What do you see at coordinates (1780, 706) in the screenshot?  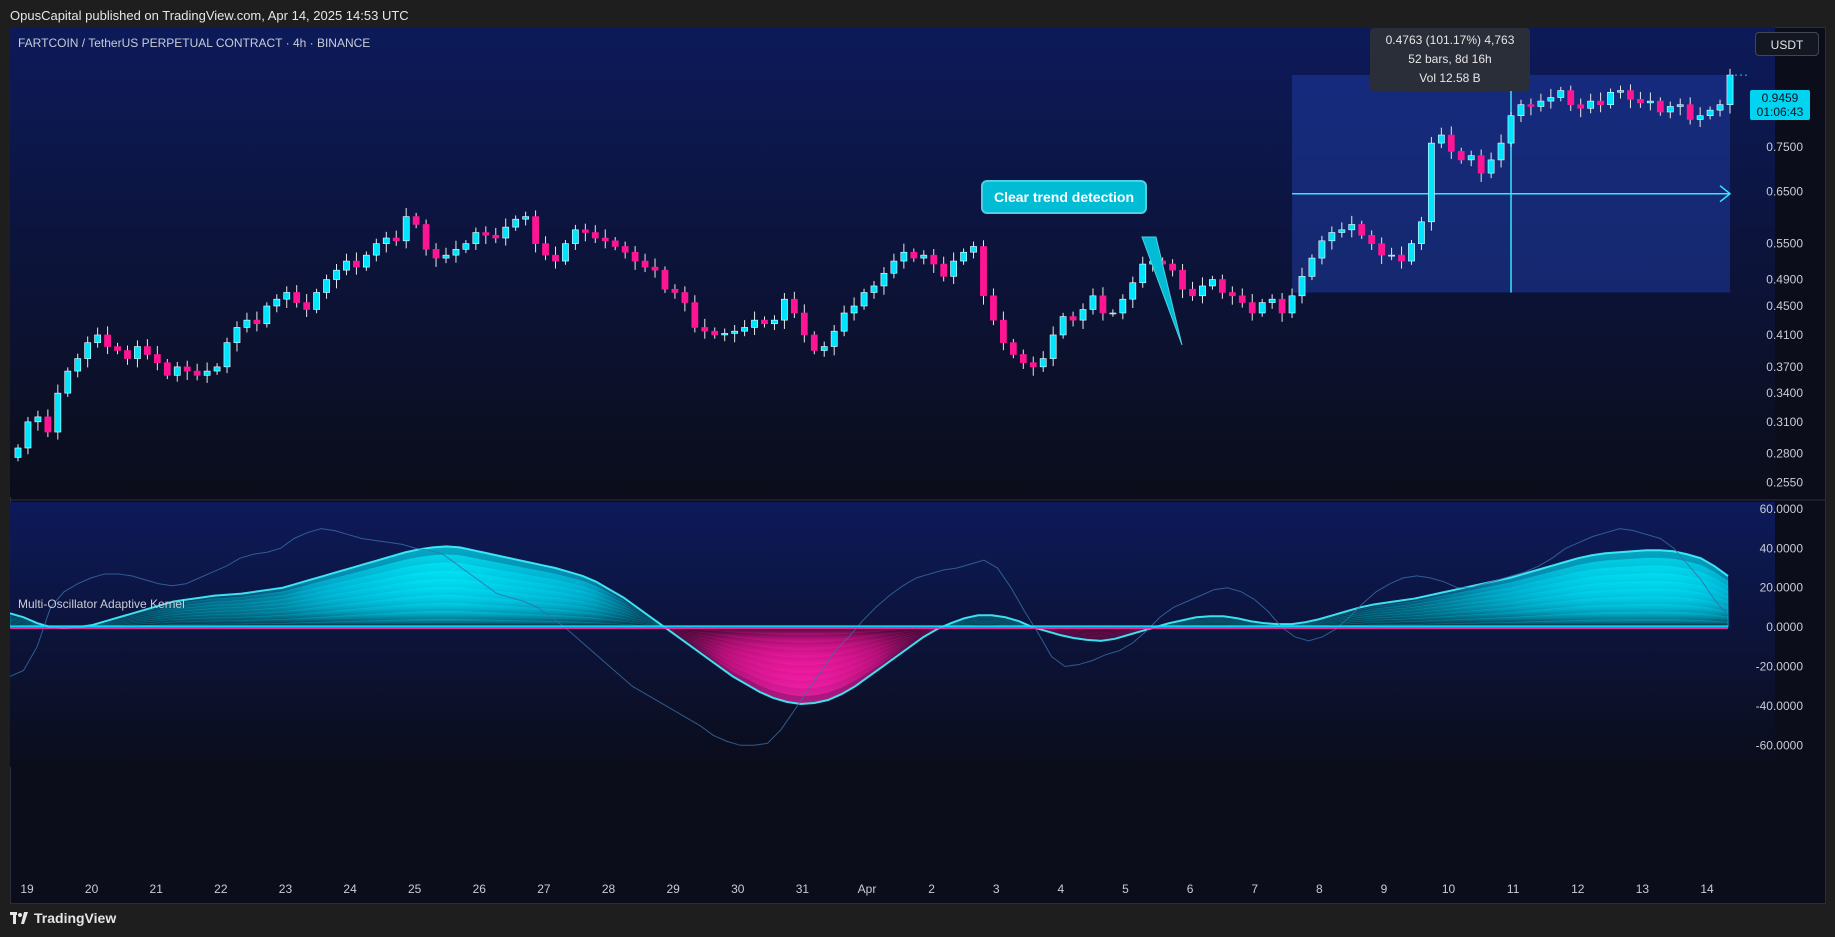 I see `indicator-tick-label: -40.0000` at bounding box center [1780, 706].